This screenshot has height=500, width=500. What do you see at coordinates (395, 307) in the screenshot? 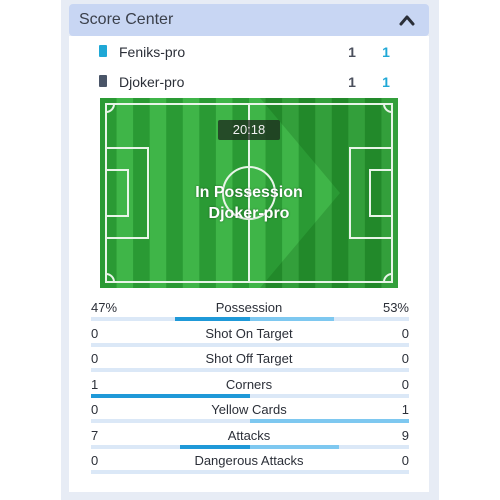
I see `stat-away-value: 53%` at bounding box center [395, 307].